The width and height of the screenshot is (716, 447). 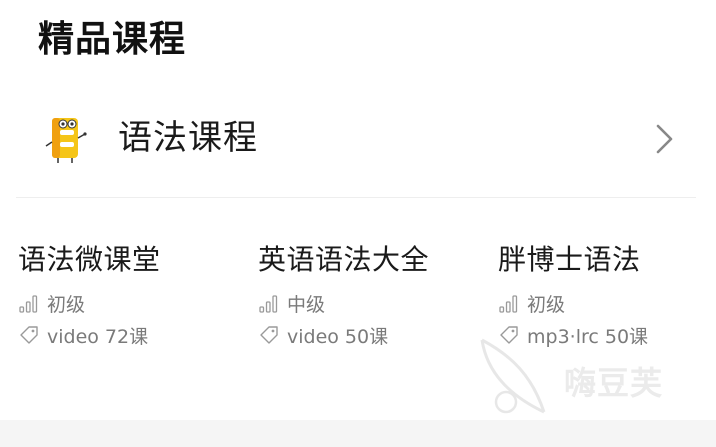 I want to click on watermark-logo-icon, so click(x=513, y=376).